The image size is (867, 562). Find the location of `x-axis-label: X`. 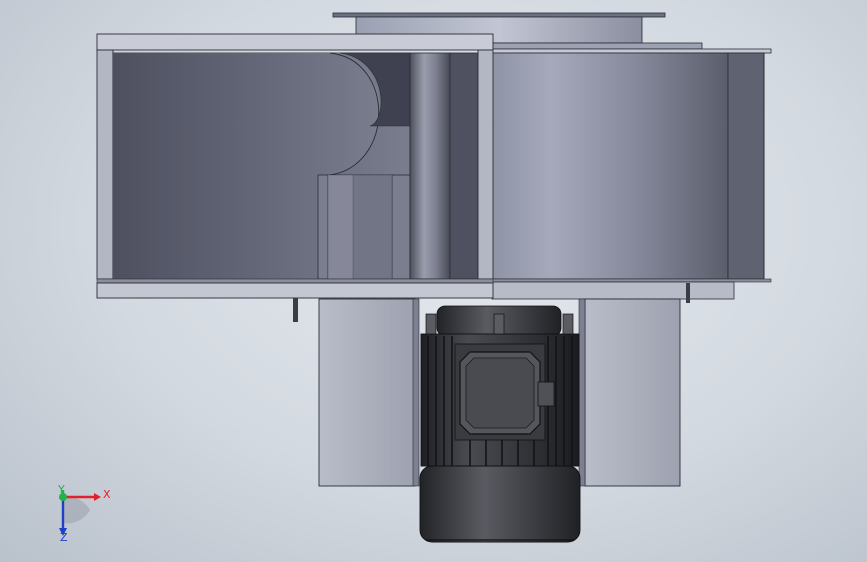

x-axis-label: X is located at coordinates (107, 494).